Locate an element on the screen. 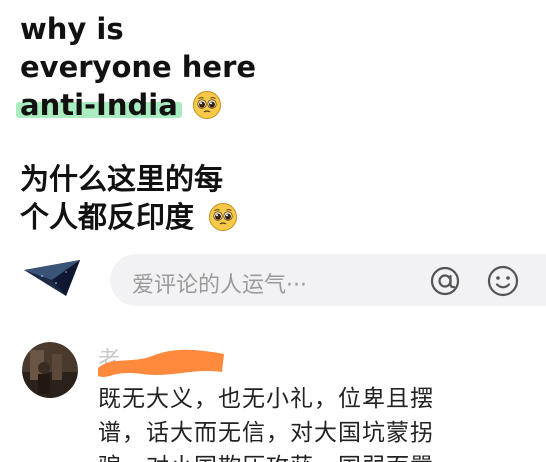  emoji-picker-icon is located at coordinates (503, 281).